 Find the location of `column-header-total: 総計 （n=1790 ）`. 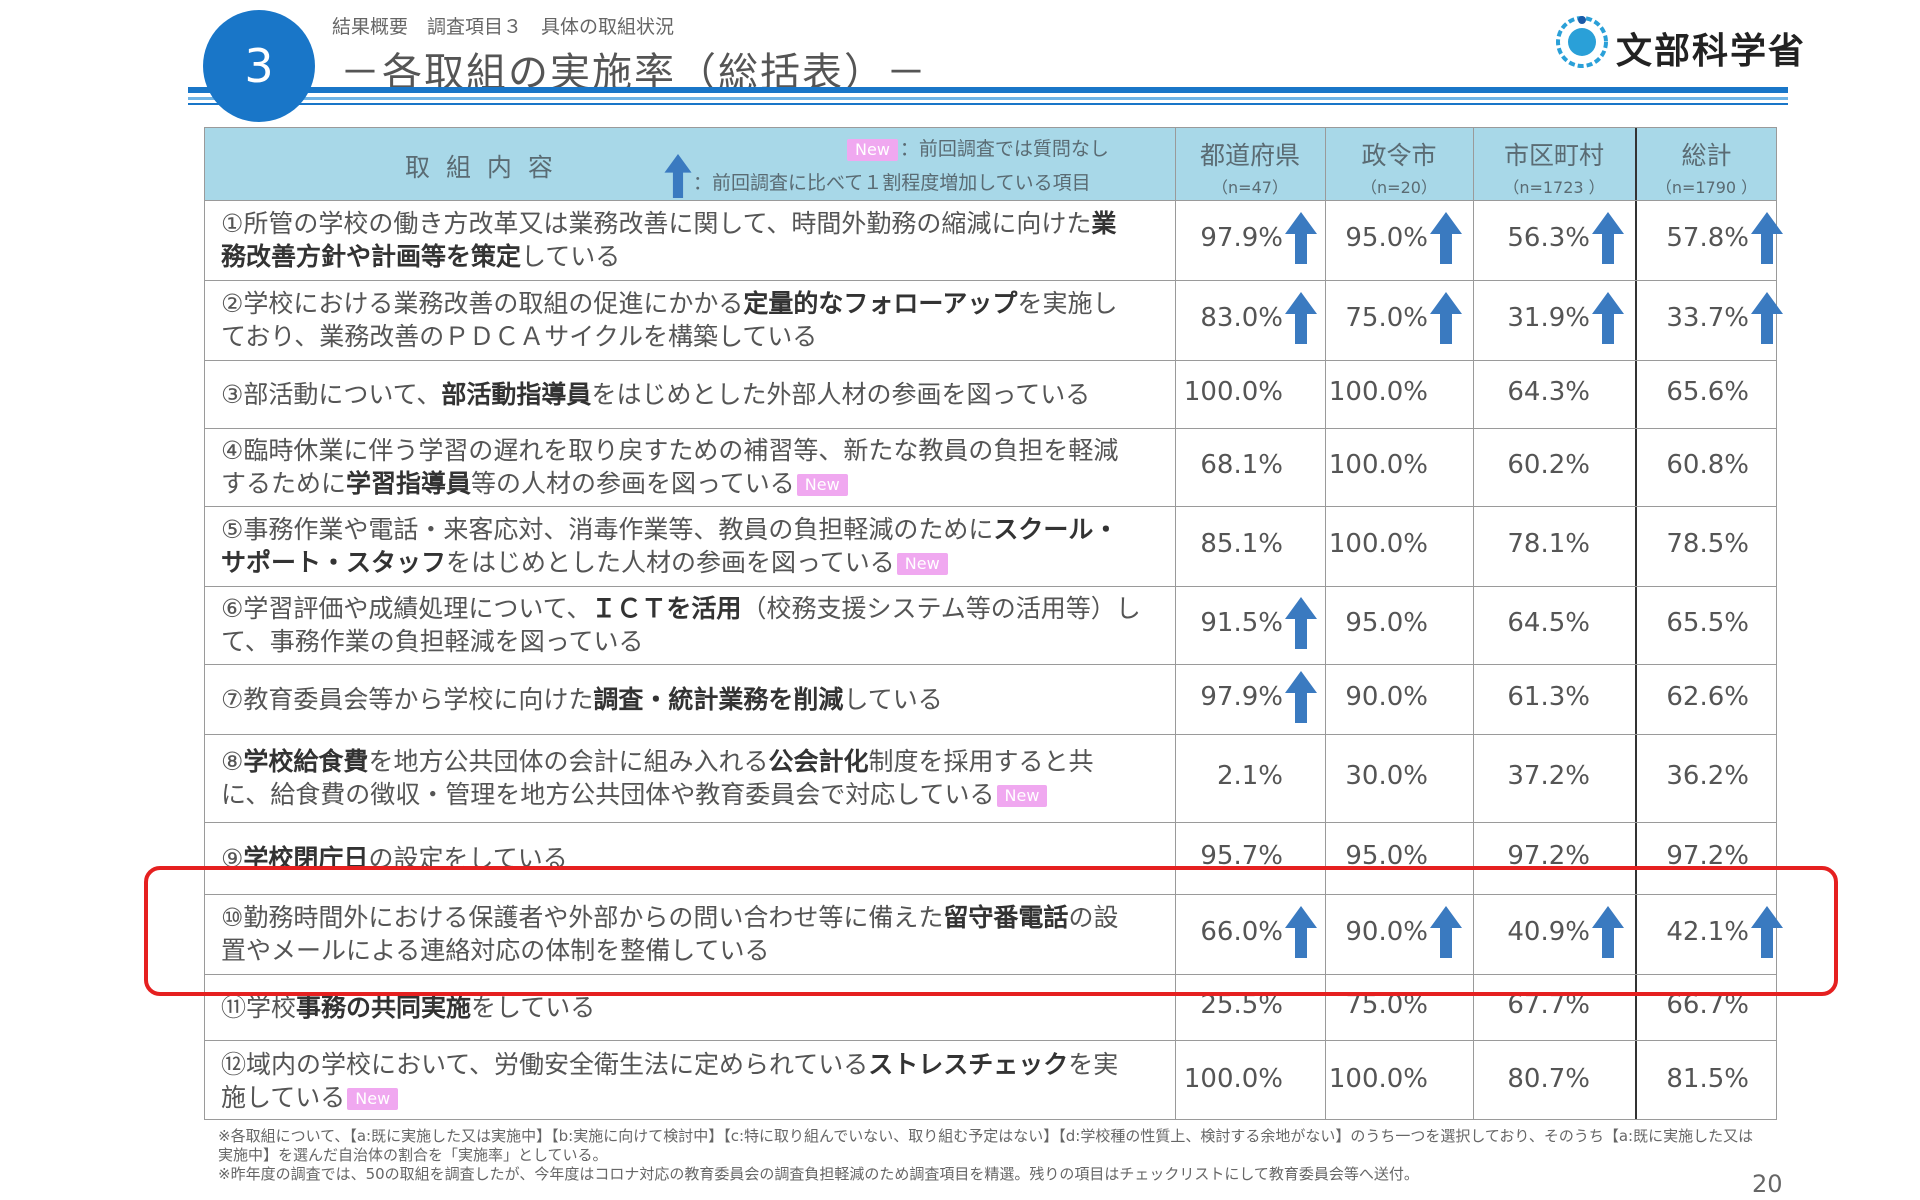

column-header-total: 総計 （n=1790 ） is located at coordinates (1706, 164).